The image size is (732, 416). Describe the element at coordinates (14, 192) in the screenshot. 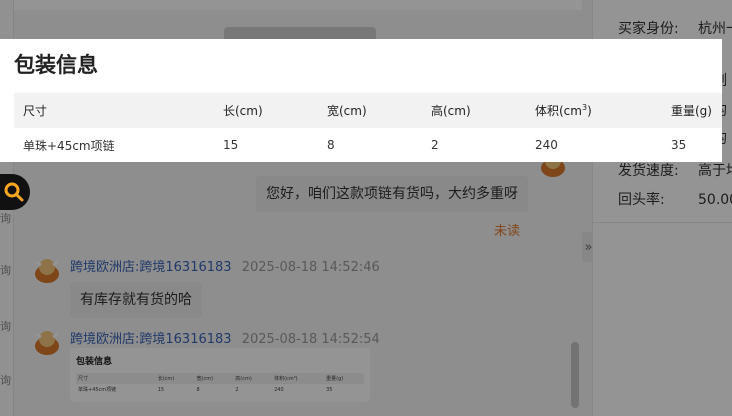

I see `search-icon` at that location.